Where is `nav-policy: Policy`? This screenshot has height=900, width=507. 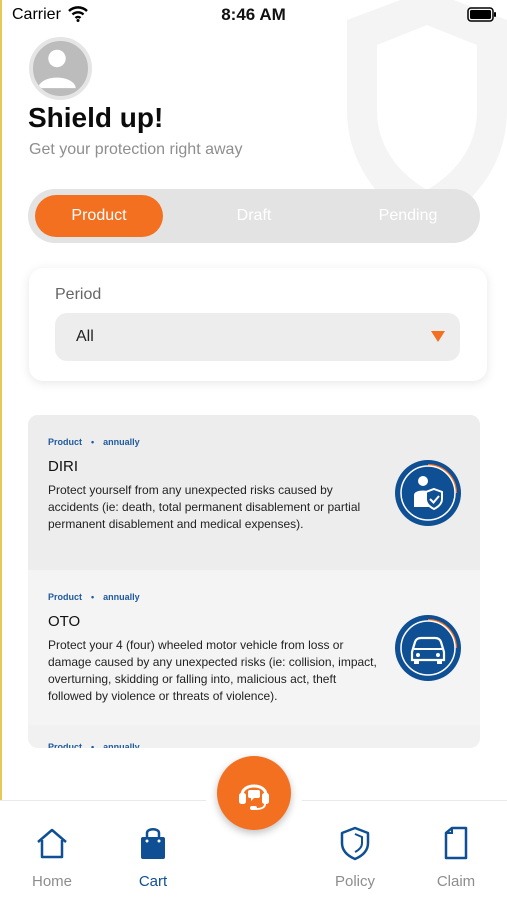
nav-policy: Policy is located at coordinates (355, 857).